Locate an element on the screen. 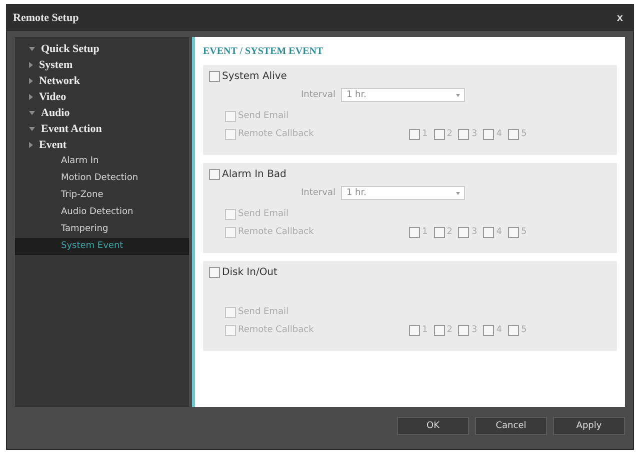  dialog-button: OK is located at coordinates (433, 426).